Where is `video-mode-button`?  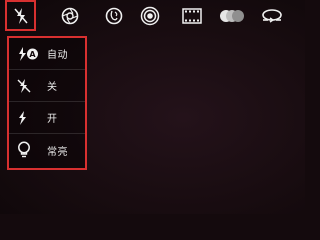 video-mode-button is located at coordinates (192, 16).